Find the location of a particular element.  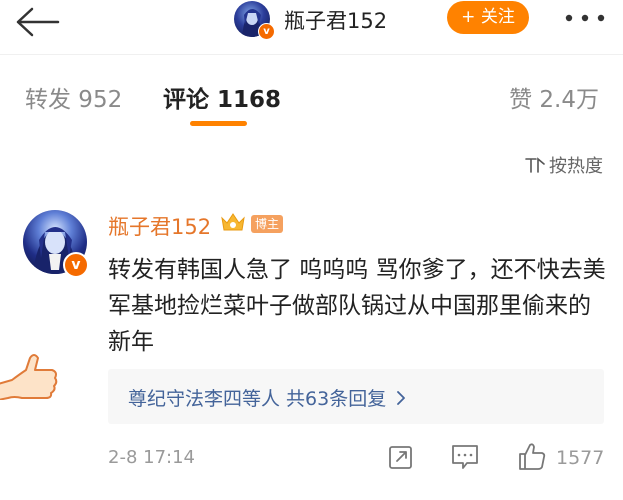

replies-preview: 尊纪守法李四等人 共63条回复 is located at coordinates (356, 396).